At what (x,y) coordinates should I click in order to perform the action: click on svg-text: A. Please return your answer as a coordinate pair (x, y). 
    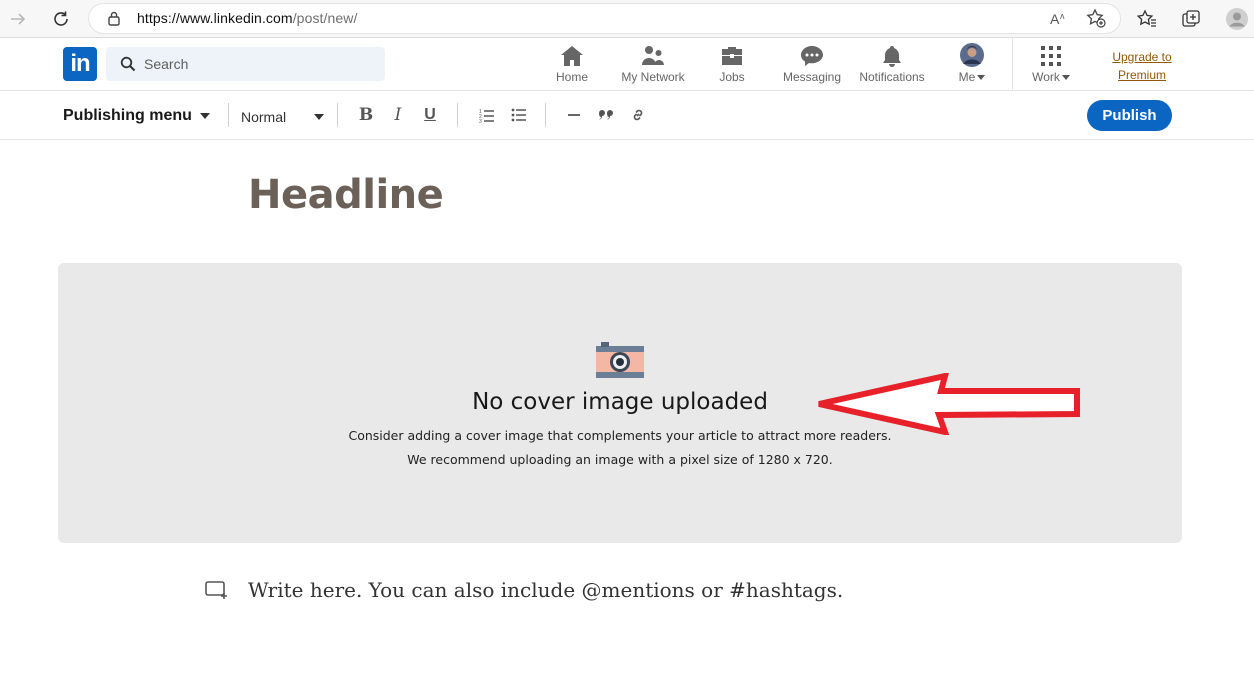
    Looking at the image, I should click on (1055, 19).